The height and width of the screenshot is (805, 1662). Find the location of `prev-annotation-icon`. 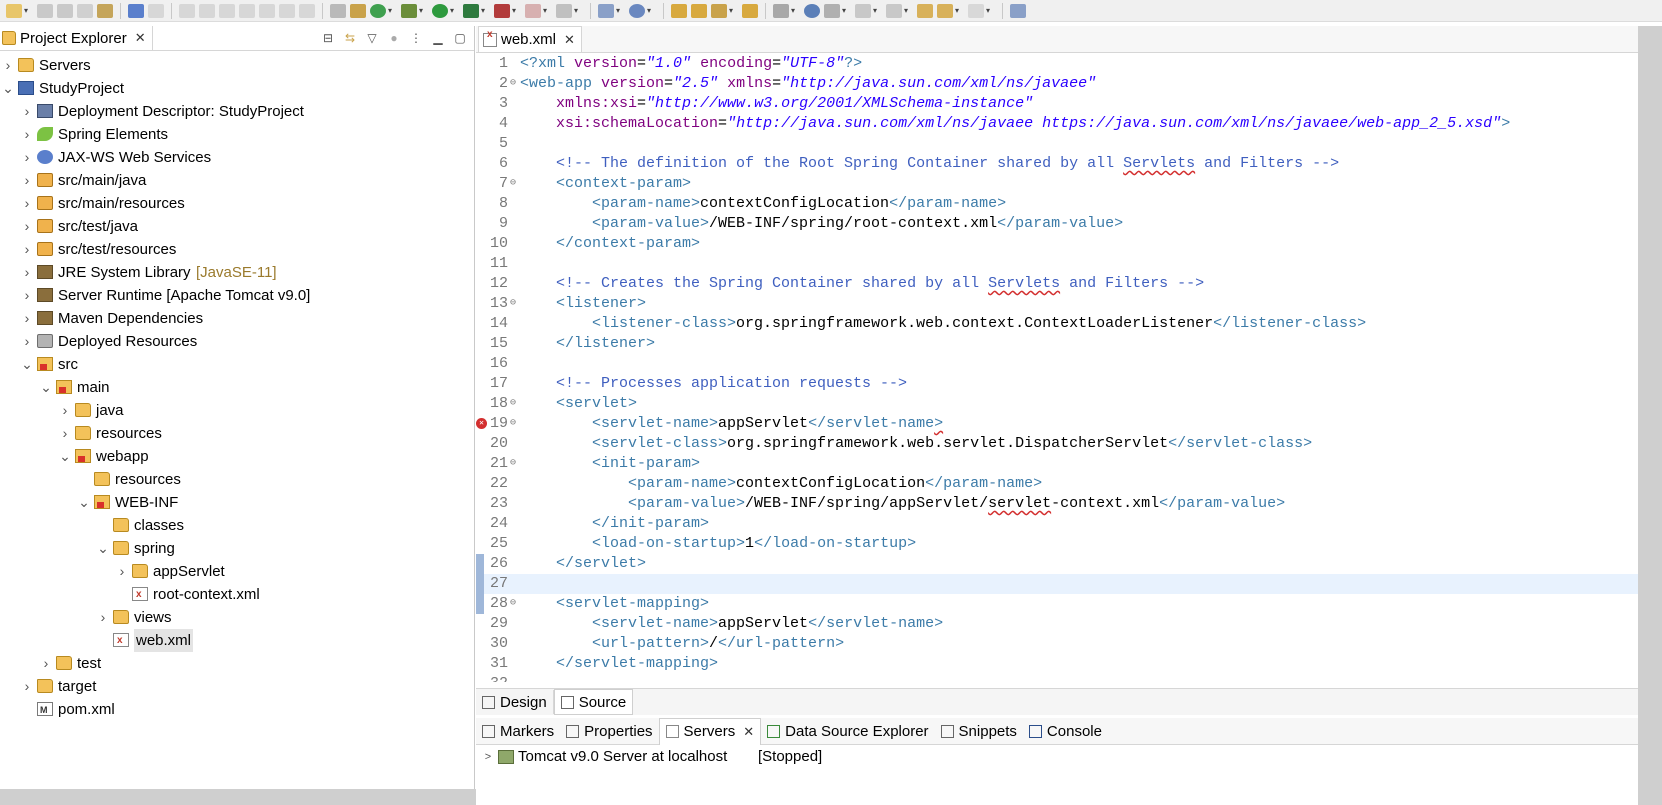

prev-annotation-icon is located at coordinates (894, 10).